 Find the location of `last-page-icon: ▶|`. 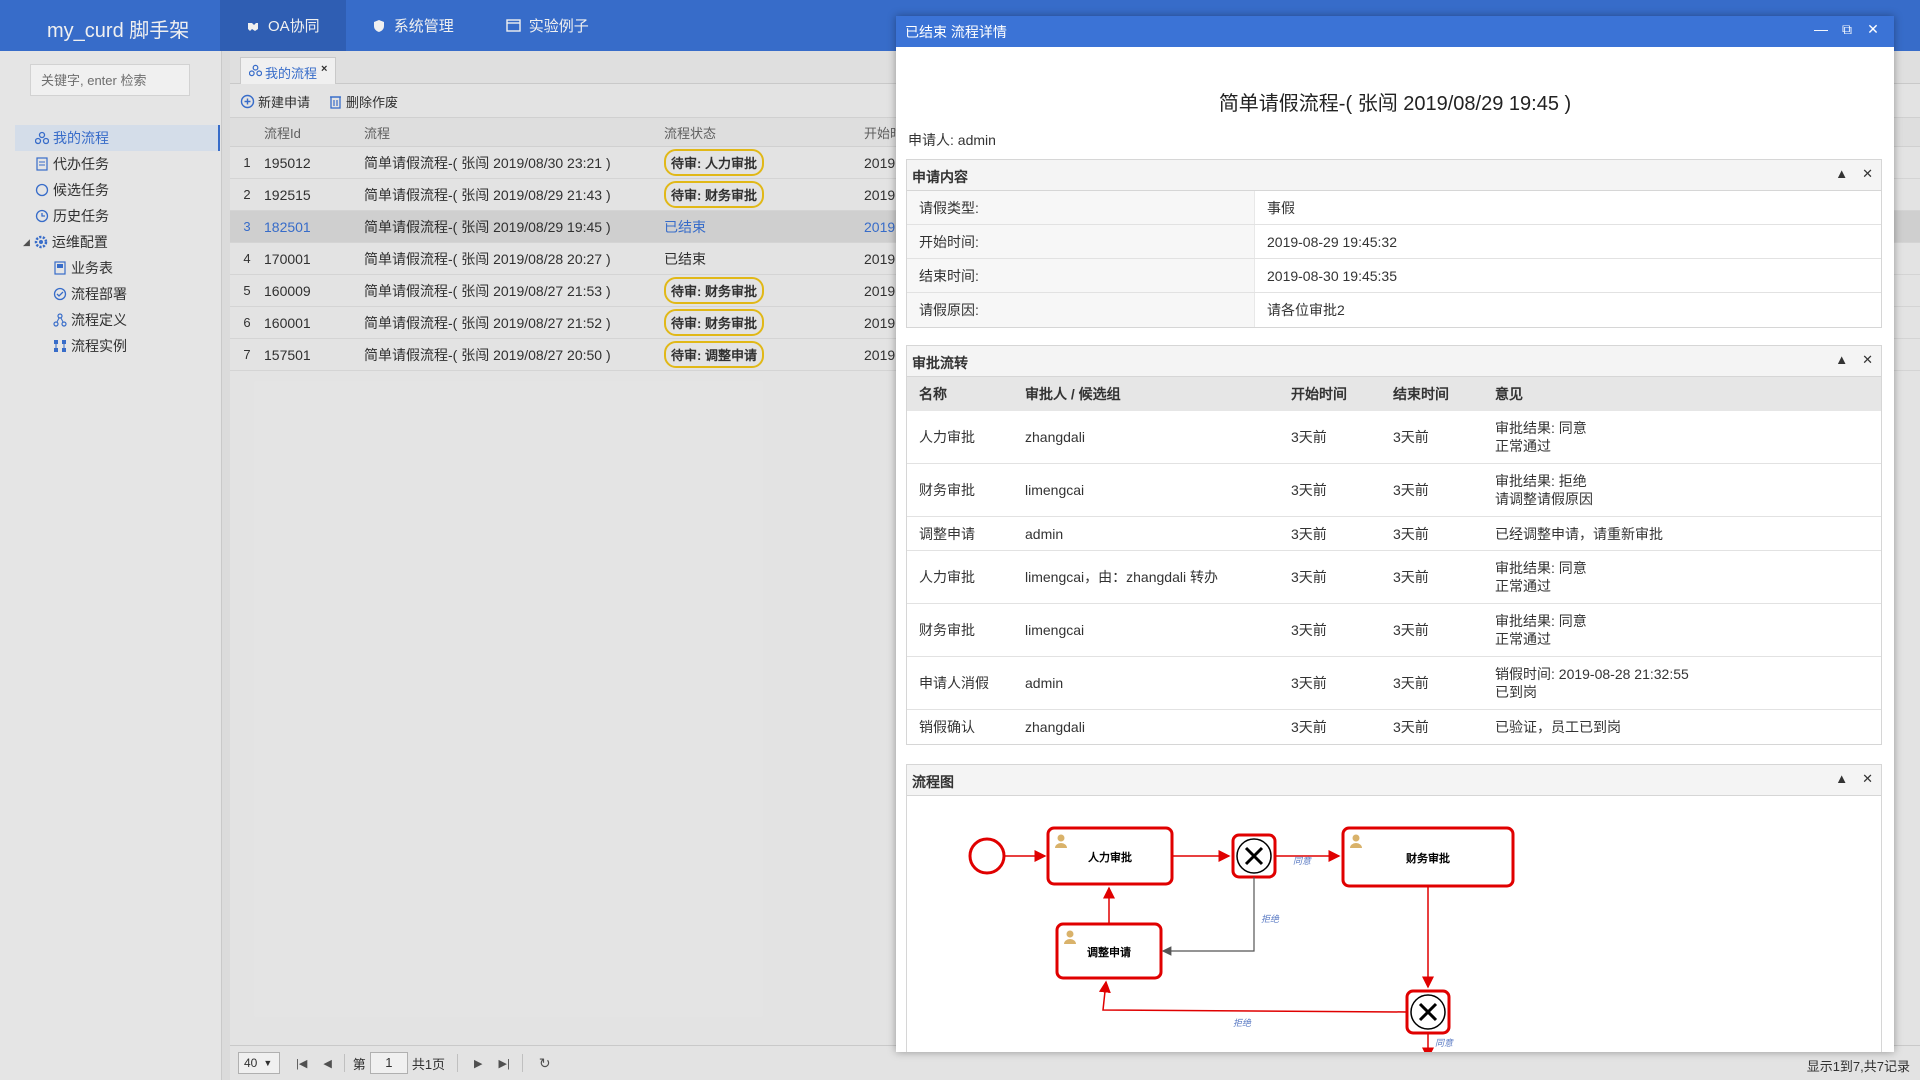

last-page-icon: ▶| is located at coordinates (504, 1063).